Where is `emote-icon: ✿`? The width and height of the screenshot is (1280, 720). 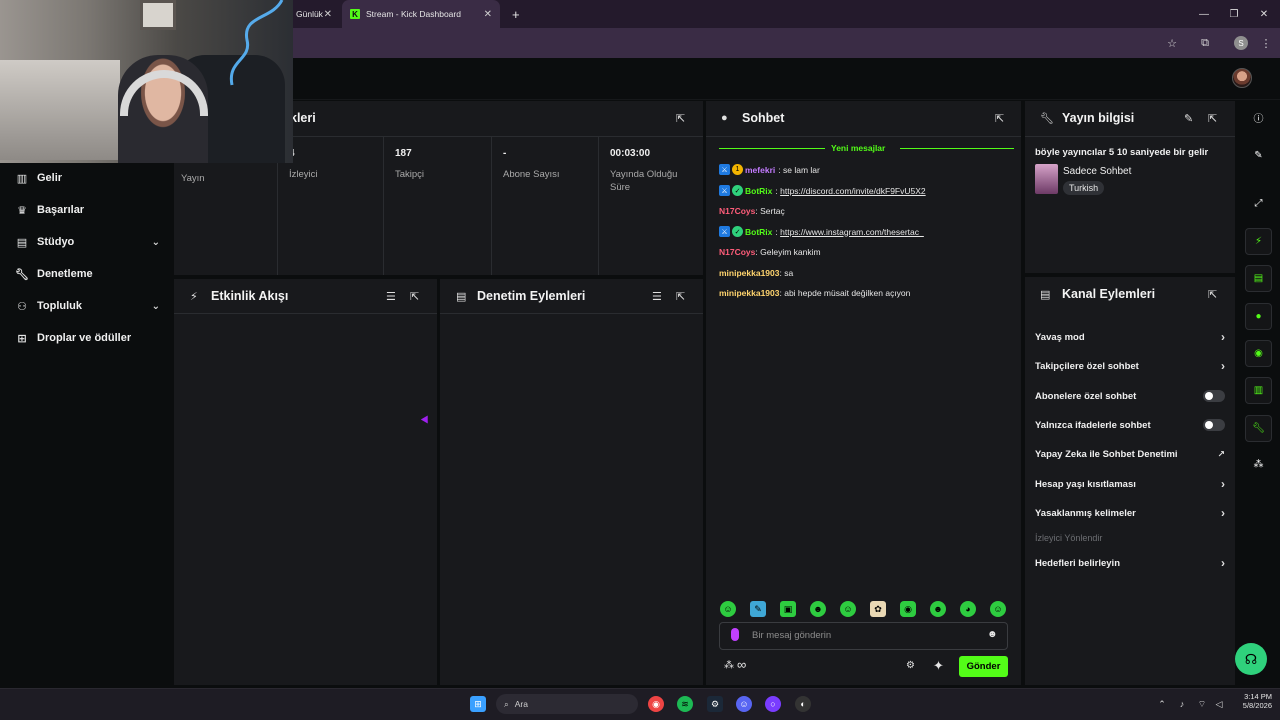
emote-icon: ✿ is located at coordinates (878, 609).